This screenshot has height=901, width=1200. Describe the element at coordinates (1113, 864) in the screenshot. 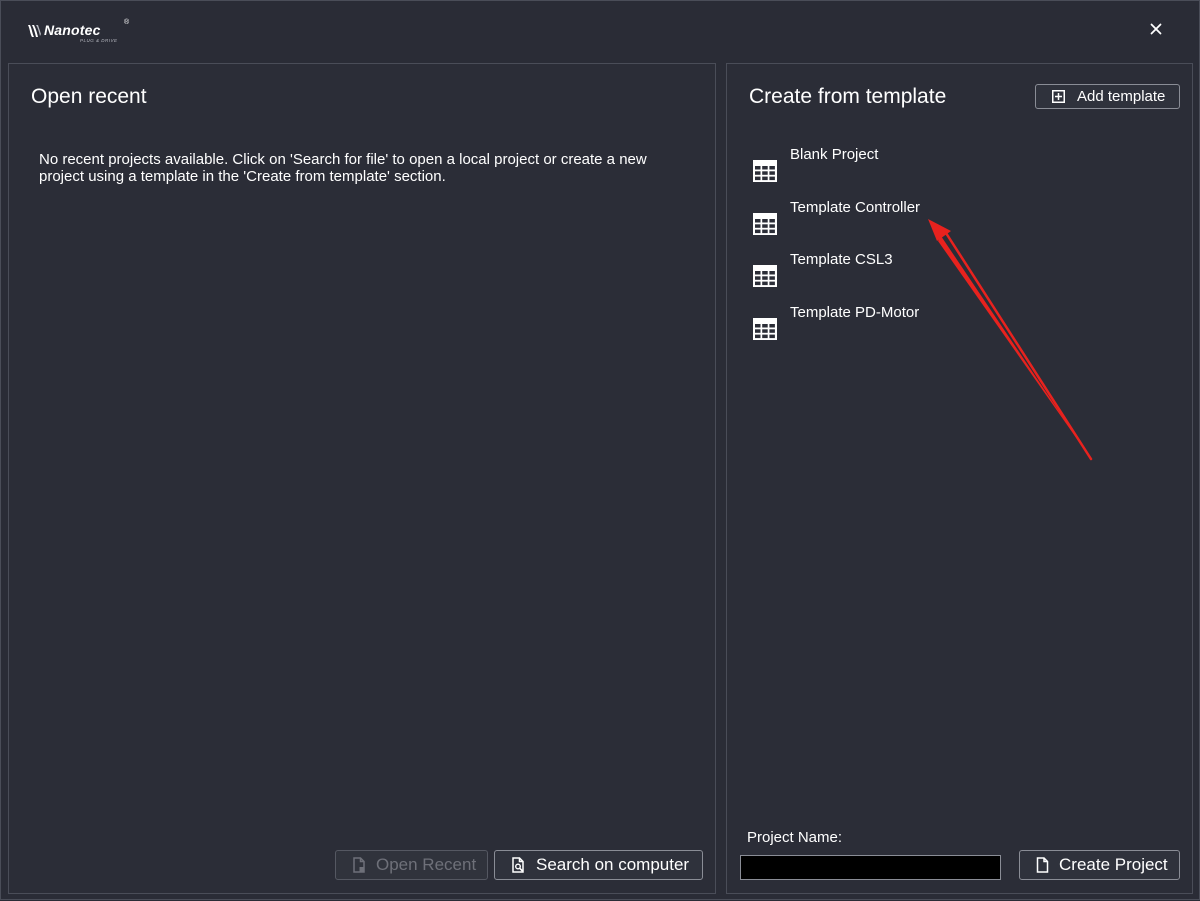

I see `create-project-button-label: Create Project` at that location.